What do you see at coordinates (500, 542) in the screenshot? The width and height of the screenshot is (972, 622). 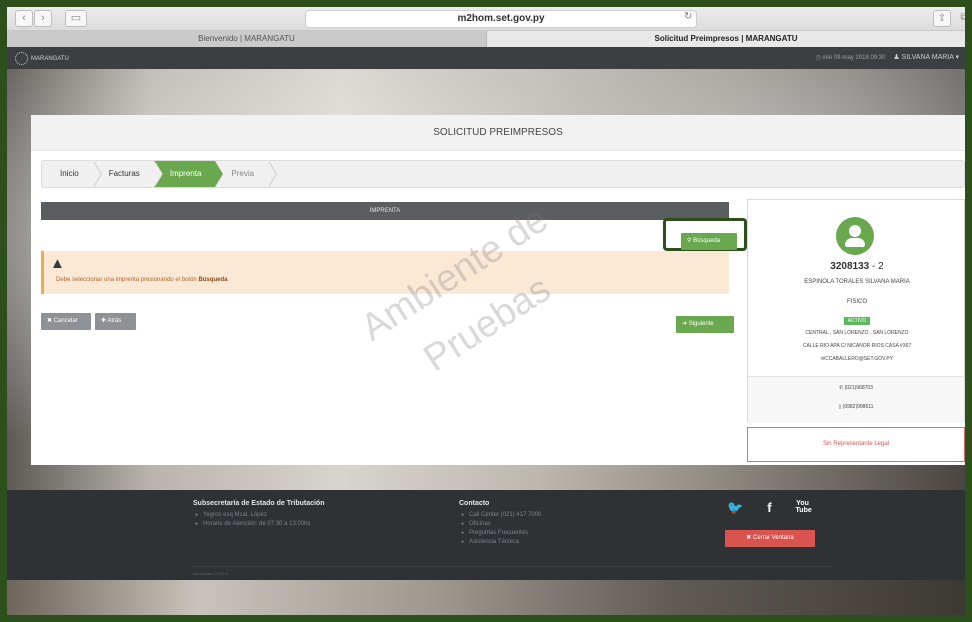 I see `footer-link: Asistencia Técnica` at bounding box center [500, 542].